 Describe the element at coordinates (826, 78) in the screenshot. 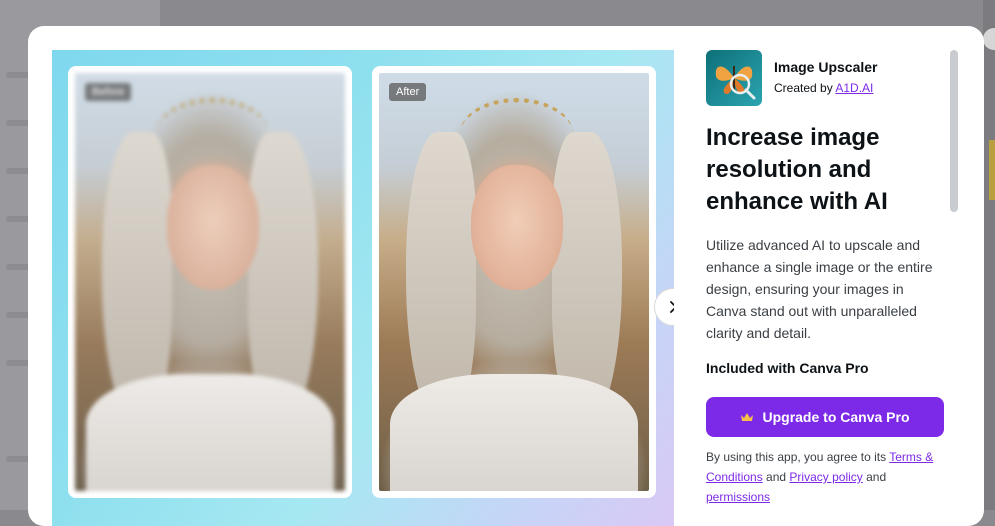

I see `app-header: Image Upscaler Created by A1D.AI` at that location.